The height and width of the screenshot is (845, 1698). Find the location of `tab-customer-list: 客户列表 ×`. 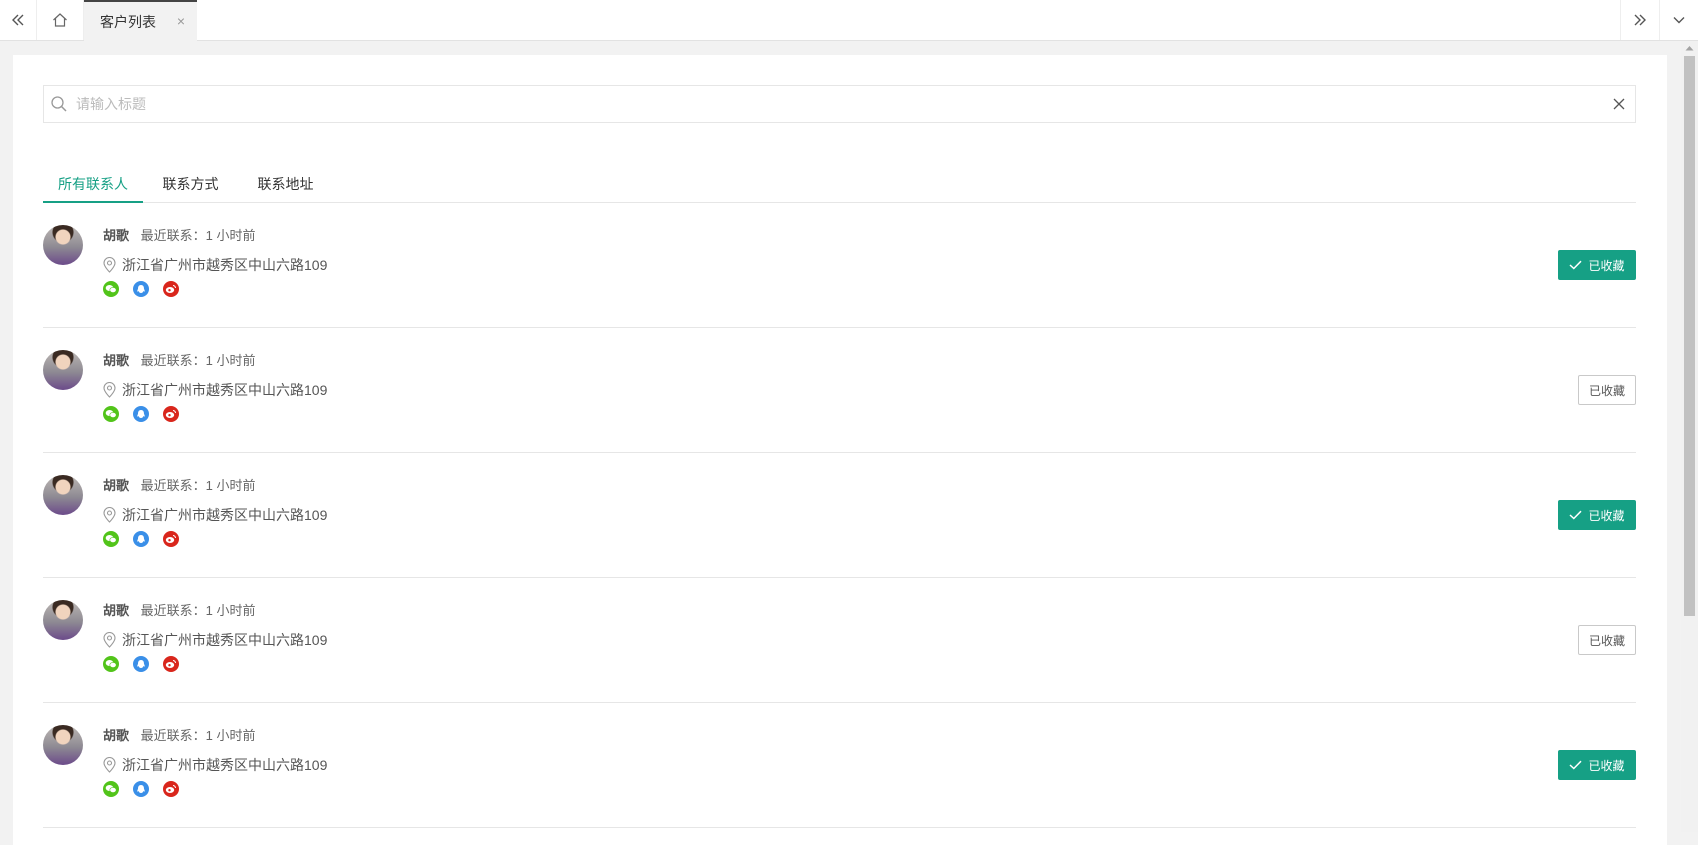

tab-customer-list: 客户列表 × is located at coordinates (140, 20).